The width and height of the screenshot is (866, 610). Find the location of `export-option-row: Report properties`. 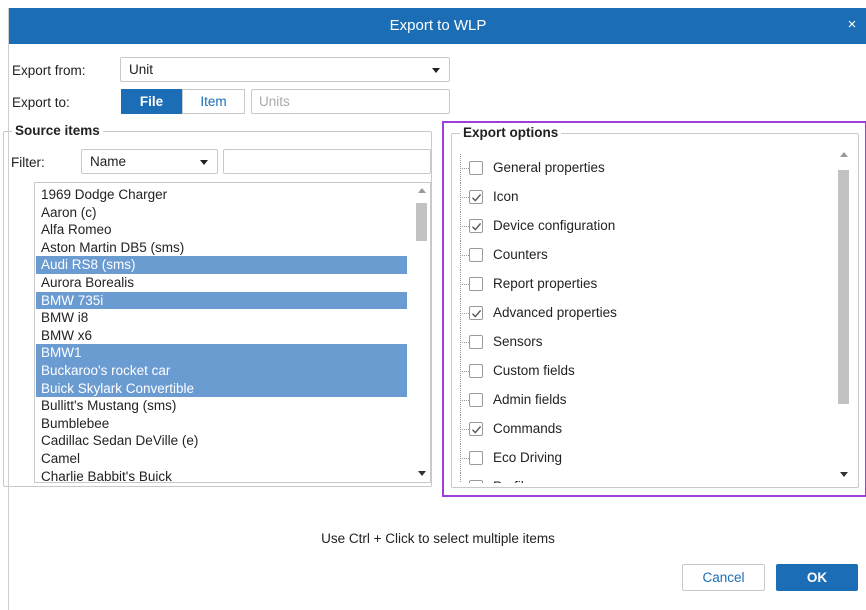

export-option-row: Report properties is located at coordinates (636, 284).